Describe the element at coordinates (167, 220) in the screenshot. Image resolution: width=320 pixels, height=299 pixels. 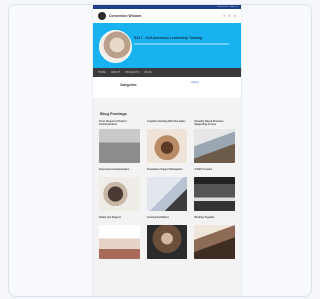
I see `post-title: Community Matters` at that location.